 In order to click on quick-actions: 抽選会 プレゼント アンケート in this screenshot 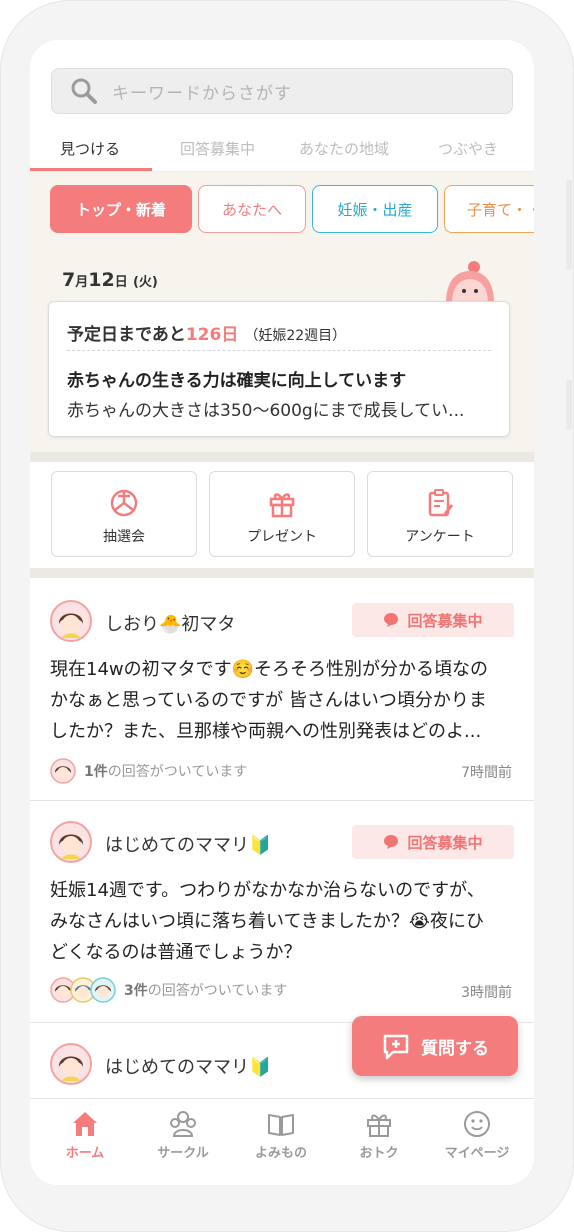, I will do `click(282, 519)`.